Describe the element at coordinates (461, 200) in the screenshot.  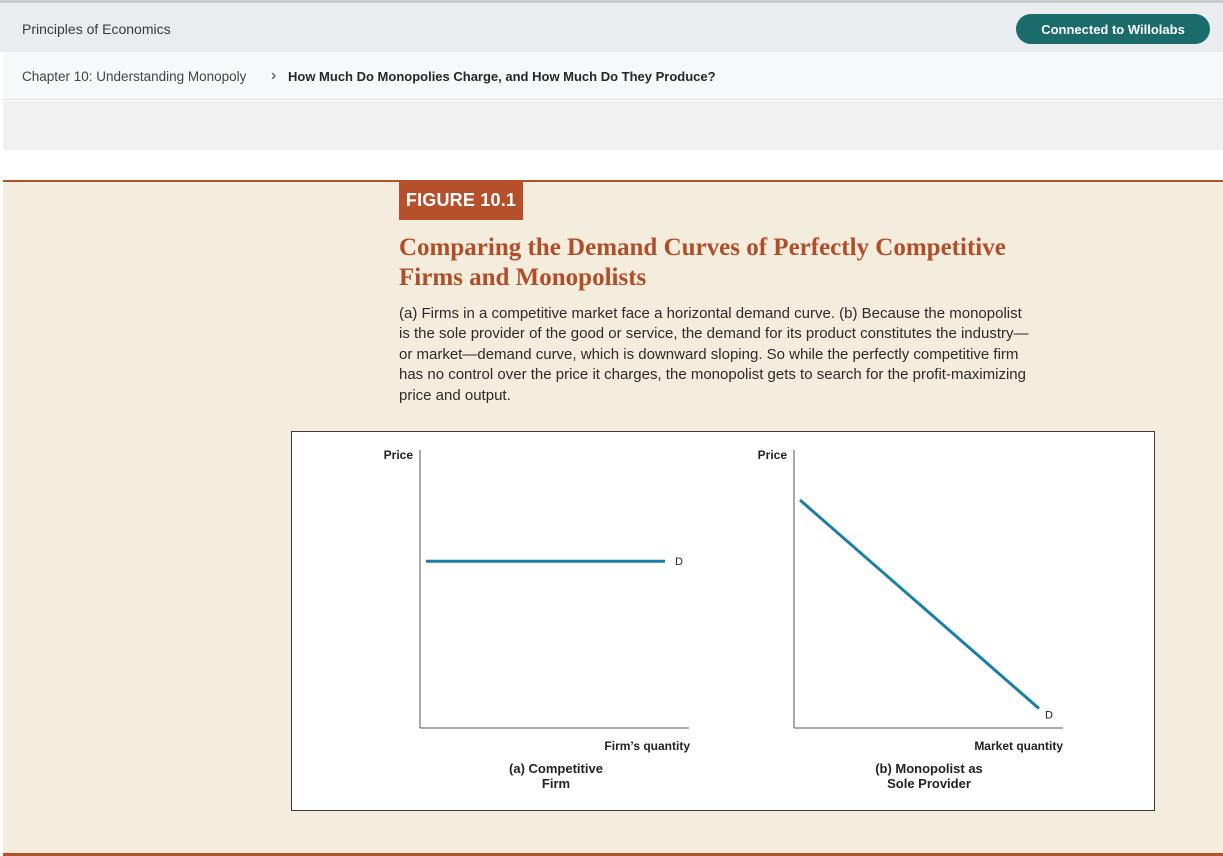
I see `figure-number-badge: FIGURE 10.1` at that location.